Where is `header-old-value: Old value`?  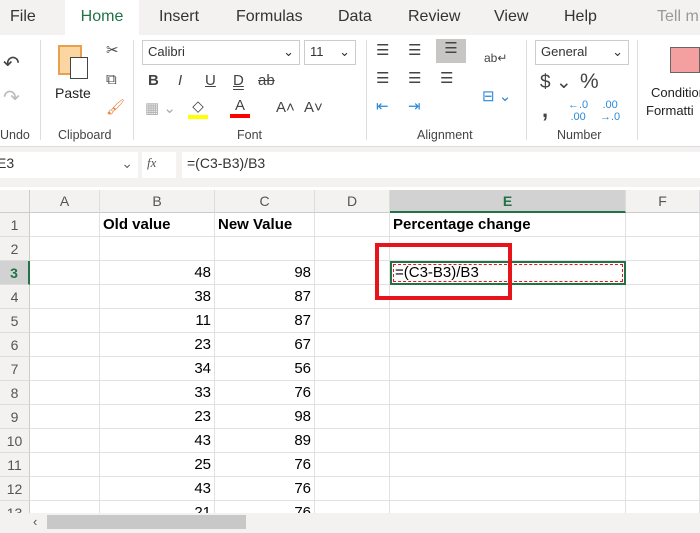
header-old-value: Old value is located at coordinates (157, 225).